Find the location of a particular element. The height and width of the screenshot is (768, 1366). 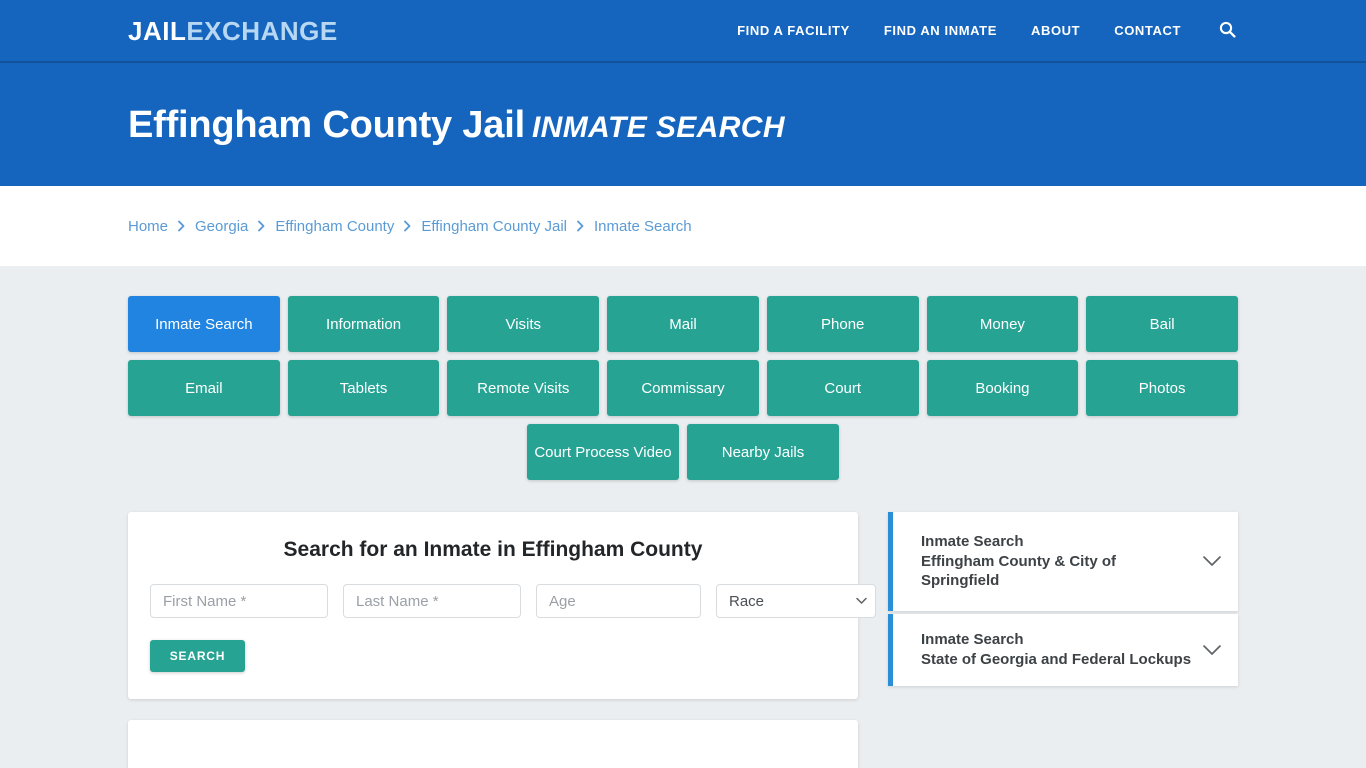

site-logo: JAILEXCHANGE is located at coordinates (233, 31).